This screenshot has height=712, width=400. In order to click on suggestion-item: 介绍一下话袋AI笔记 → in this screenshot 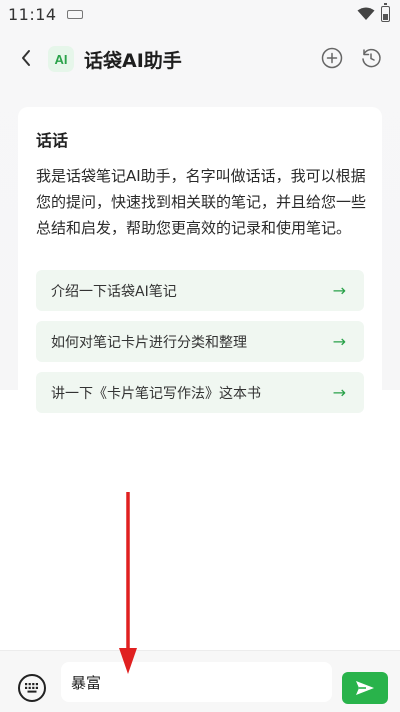, I will do `click(200, 290)`.